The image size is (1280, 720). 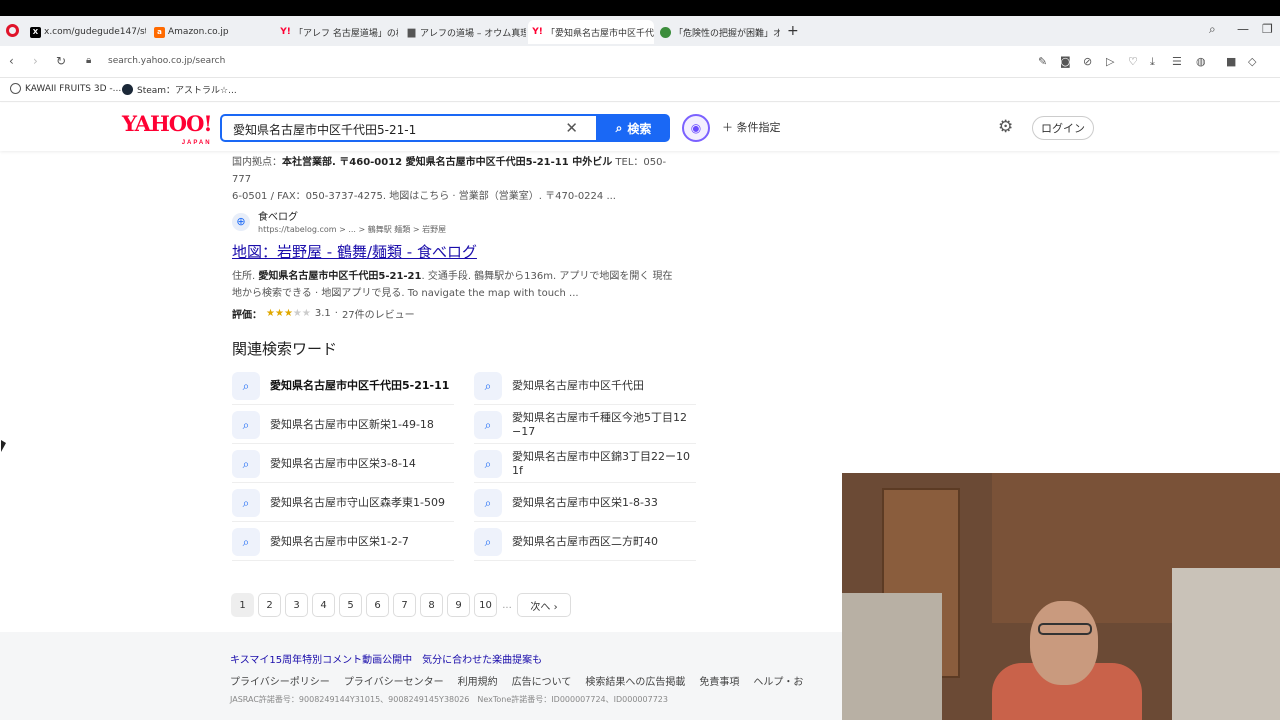 I want to click on tab-2: a Amazon.co.jp, so click(x=212, y=32).